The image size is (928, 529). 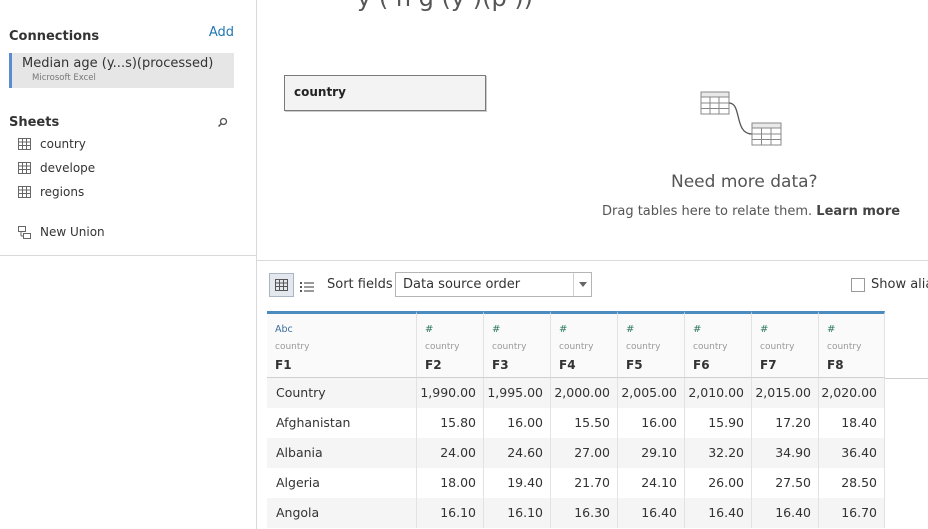 What do you see at coordinates (64, 78) in the screenshot?
I see `connection-type: Microsoft Excel` at bounding box center [64, 78].